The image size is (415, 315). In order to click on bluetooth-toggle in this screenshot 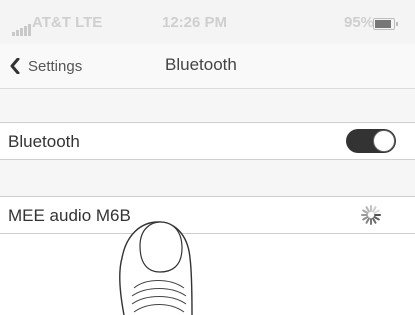, I will do `click(371, 141)`.